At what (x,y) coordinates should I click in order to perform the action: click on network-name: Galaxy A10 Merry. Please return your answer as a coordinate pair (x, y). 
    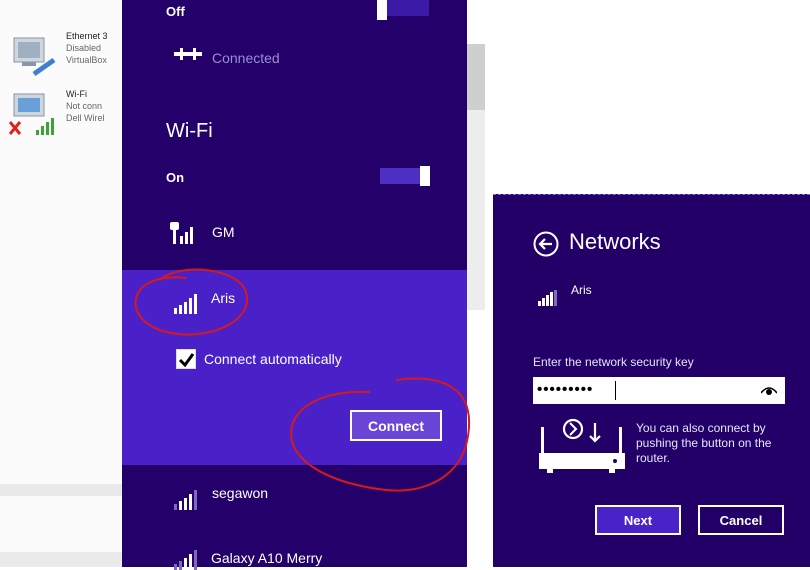
    Looking at the image, I should click on (267, 558).